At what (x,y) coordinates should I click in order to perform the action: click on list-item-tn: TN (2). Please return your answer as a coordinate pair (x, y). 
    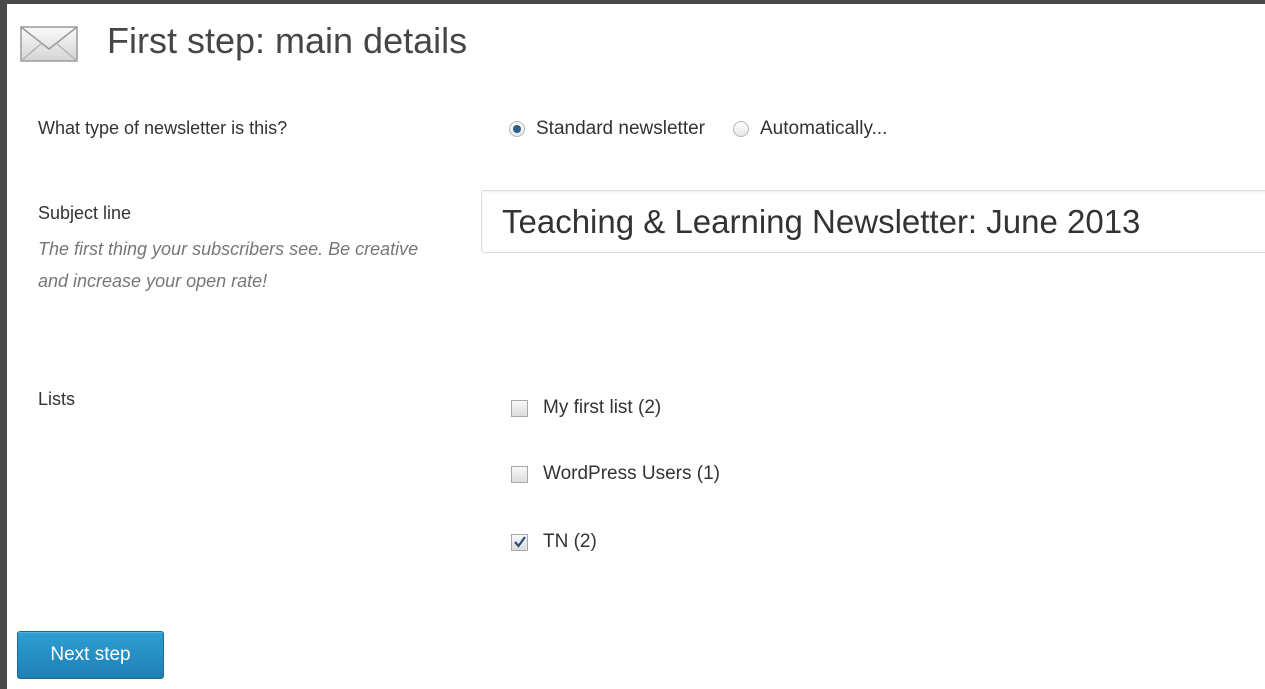
    Looking at the image, I should click on (554, 542).